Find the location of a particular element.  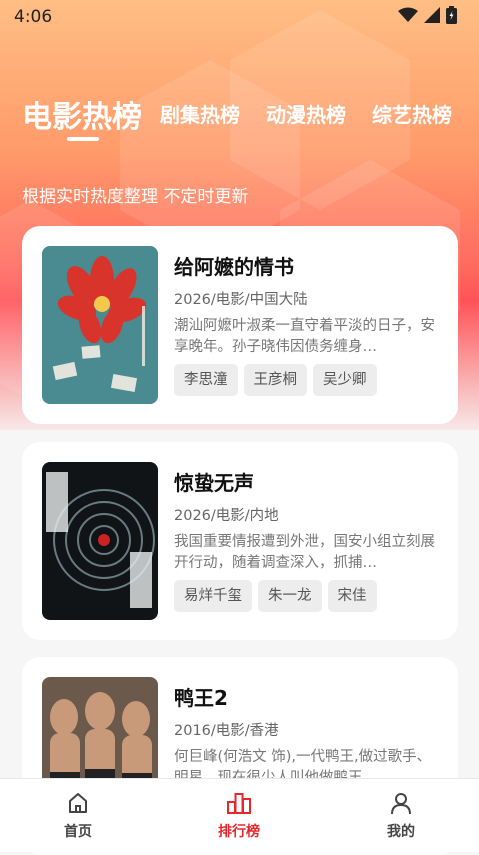

nav-home: 首页 is located at coordinates (78, 816).